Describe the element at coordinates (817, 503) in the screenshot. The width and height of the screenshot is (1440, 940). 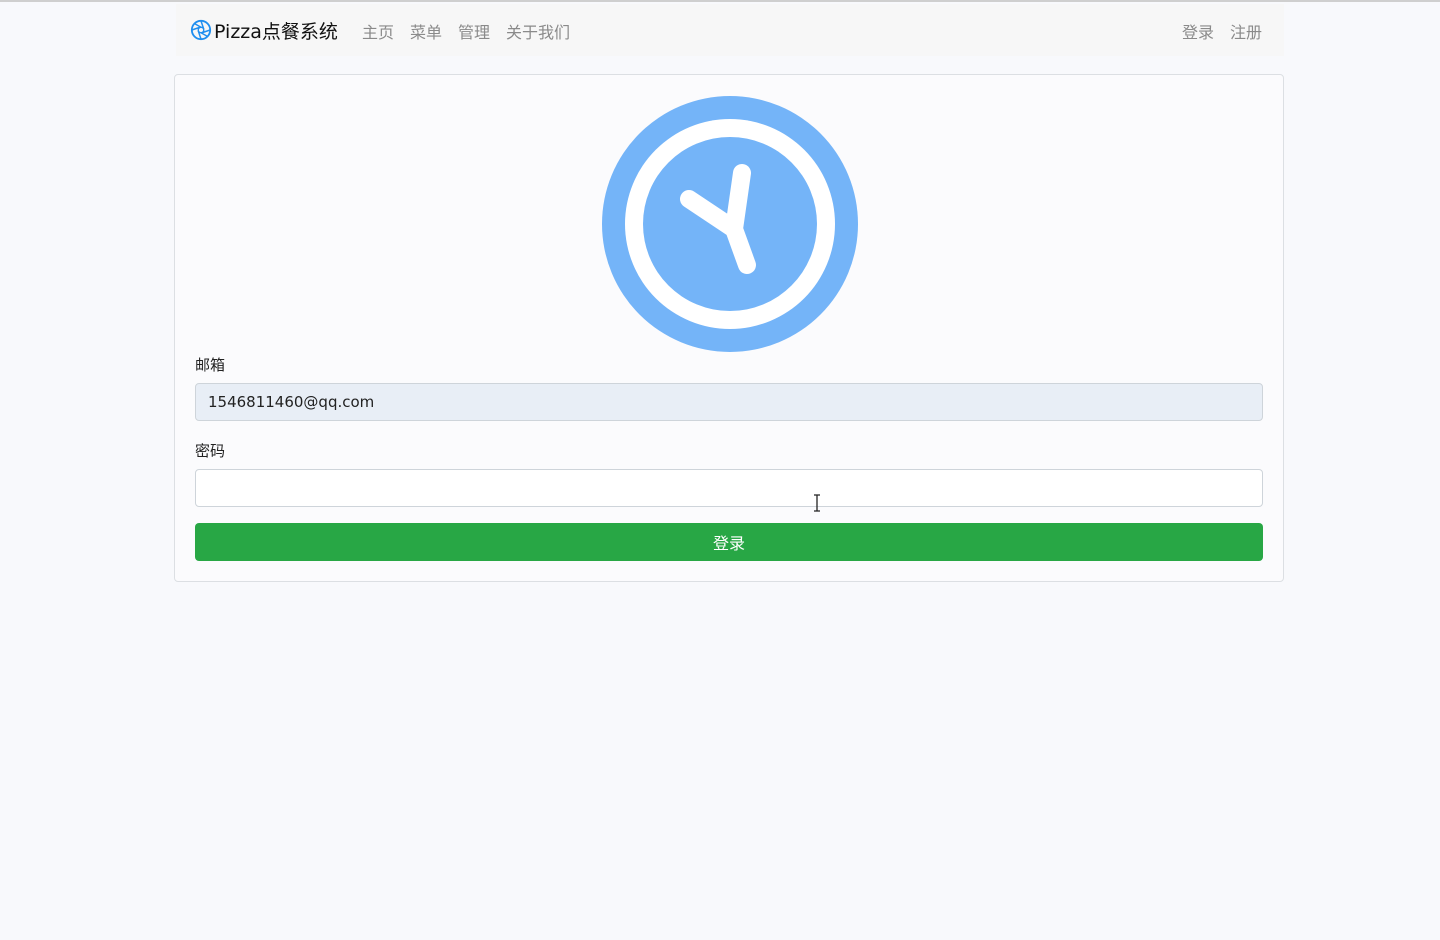
I see `text-cursor-icon` at that location.